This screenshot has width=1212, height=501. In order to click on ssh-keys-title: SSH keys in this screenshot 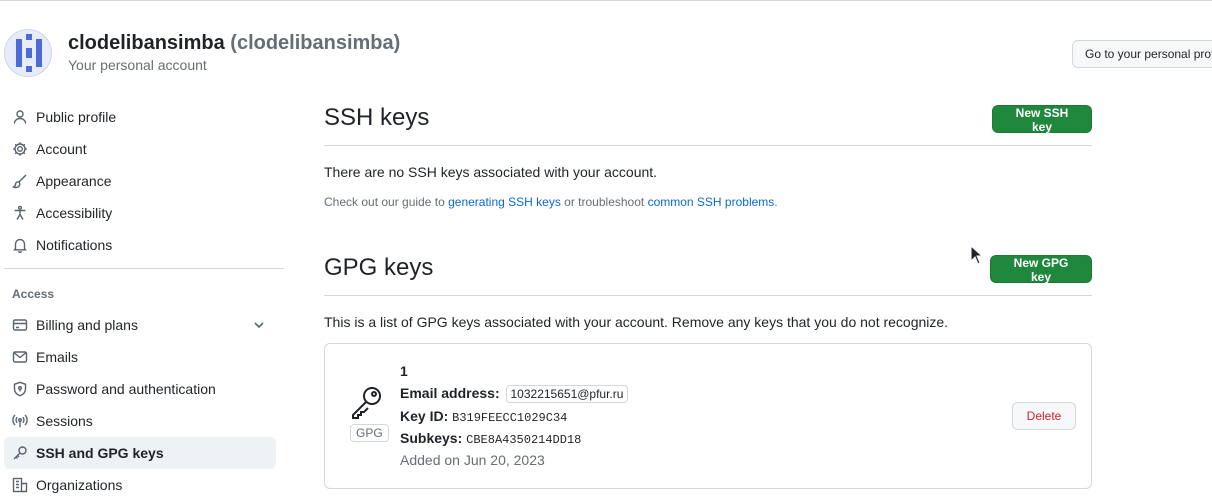, I will do `click(377, 117)`.